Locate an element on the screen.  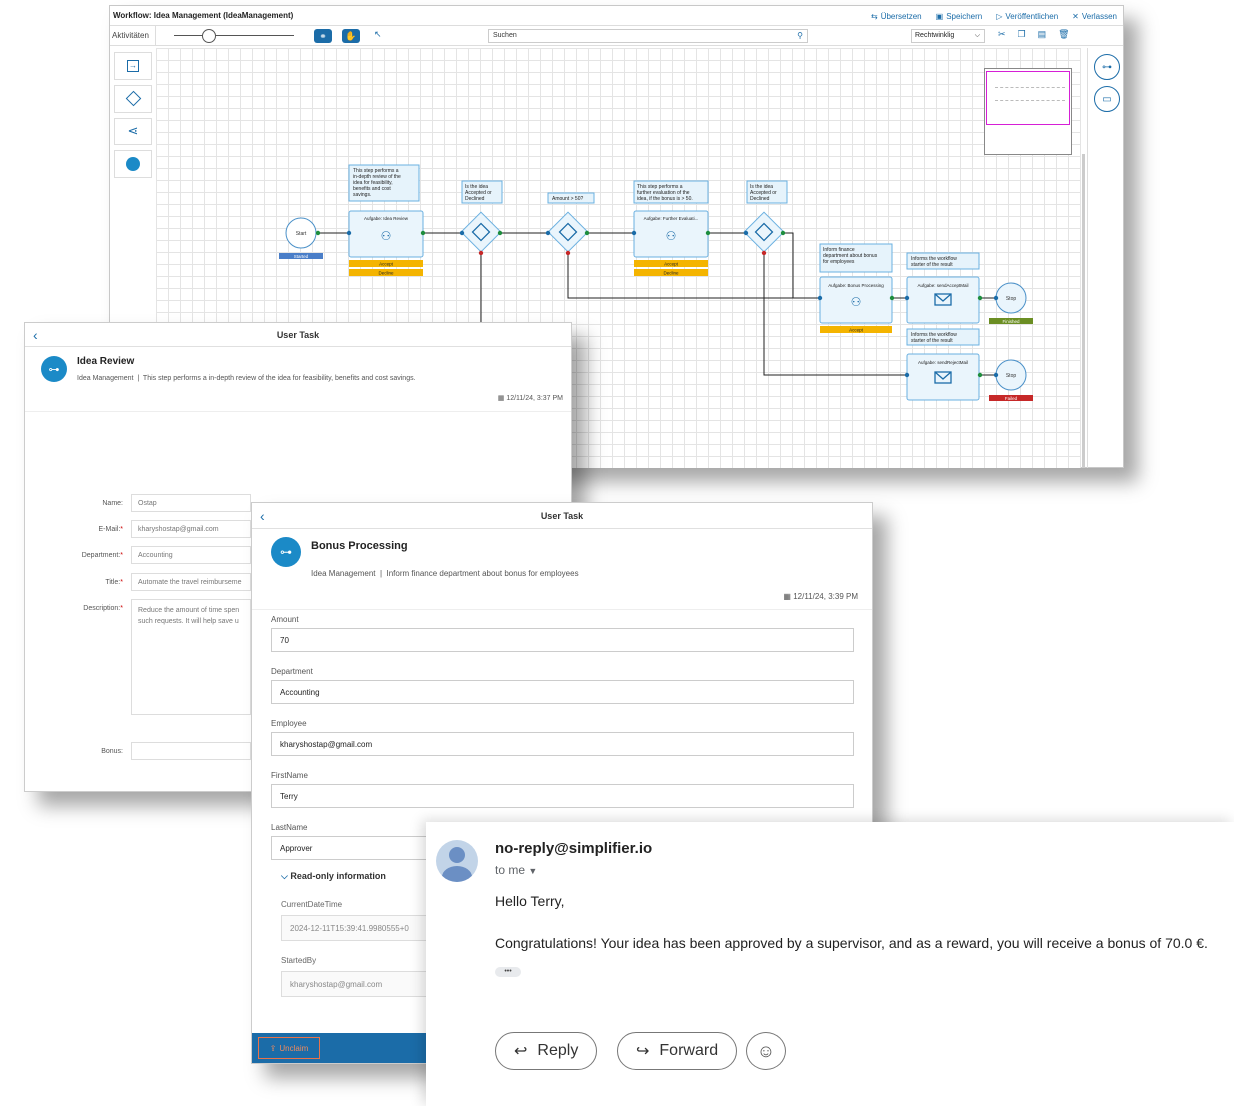
right-panel: ⊶ ▭ is located at coordinates (1102, 258).